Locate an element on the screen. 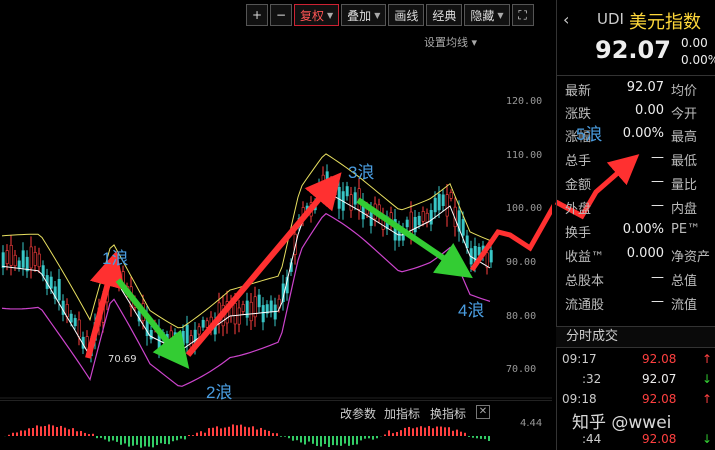 The image size is (715, 450). quote-row-key2: 流值 is located at coordinates (684, 305).